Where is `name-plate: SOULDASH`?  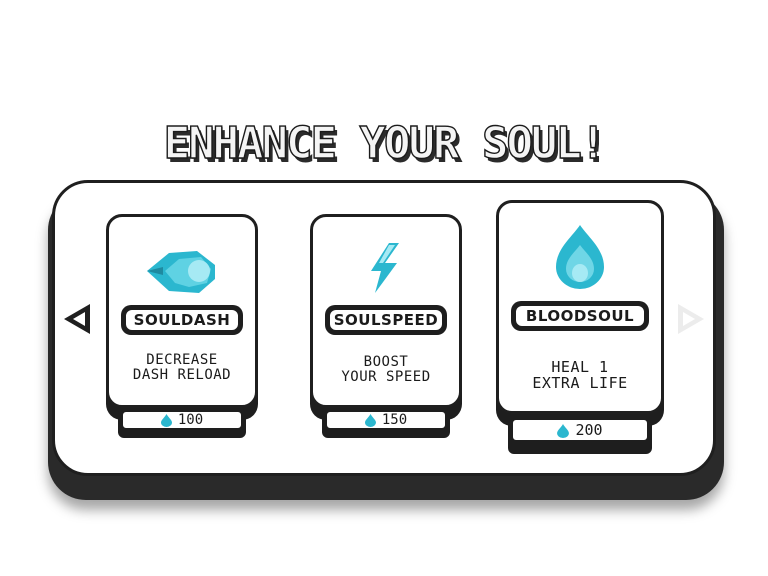 name-plate: SOULDASH is located at coordinates (182, 320).